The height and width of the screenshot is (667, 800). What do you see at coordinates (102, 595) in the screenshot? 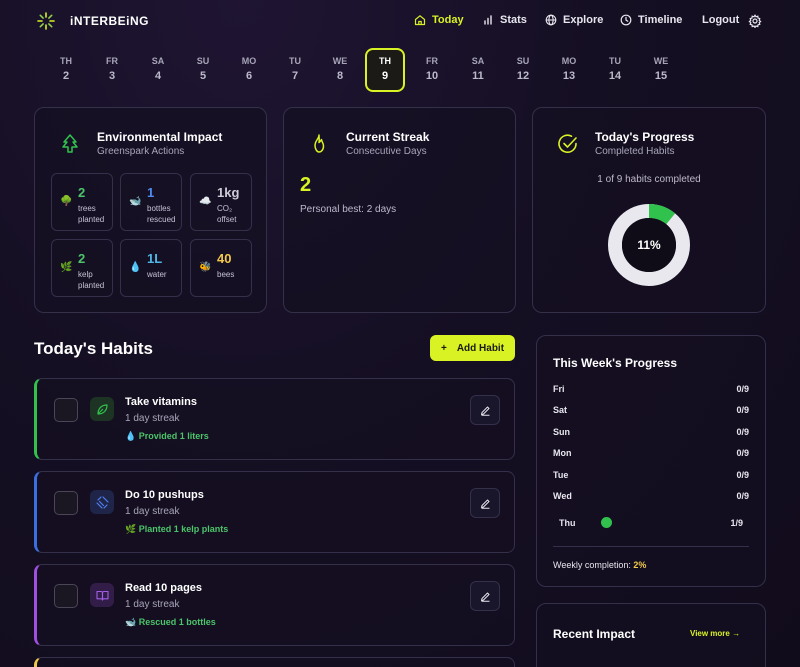
I see `book-icon` at bounding box center [102, 595].